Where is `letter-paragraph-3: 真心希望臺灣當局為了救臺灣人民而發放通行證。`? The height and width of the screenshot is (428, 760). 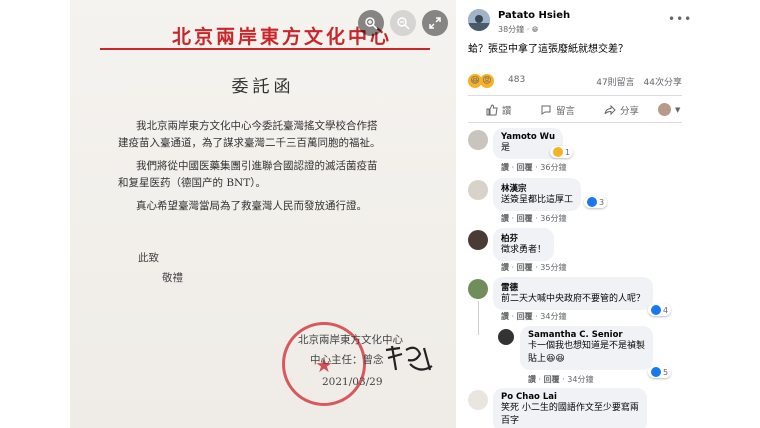
letter-paragraph-3: 真心希望臺灣當局為了救臺灣人民而發放通行證。 is located at coordinates (251, 206).